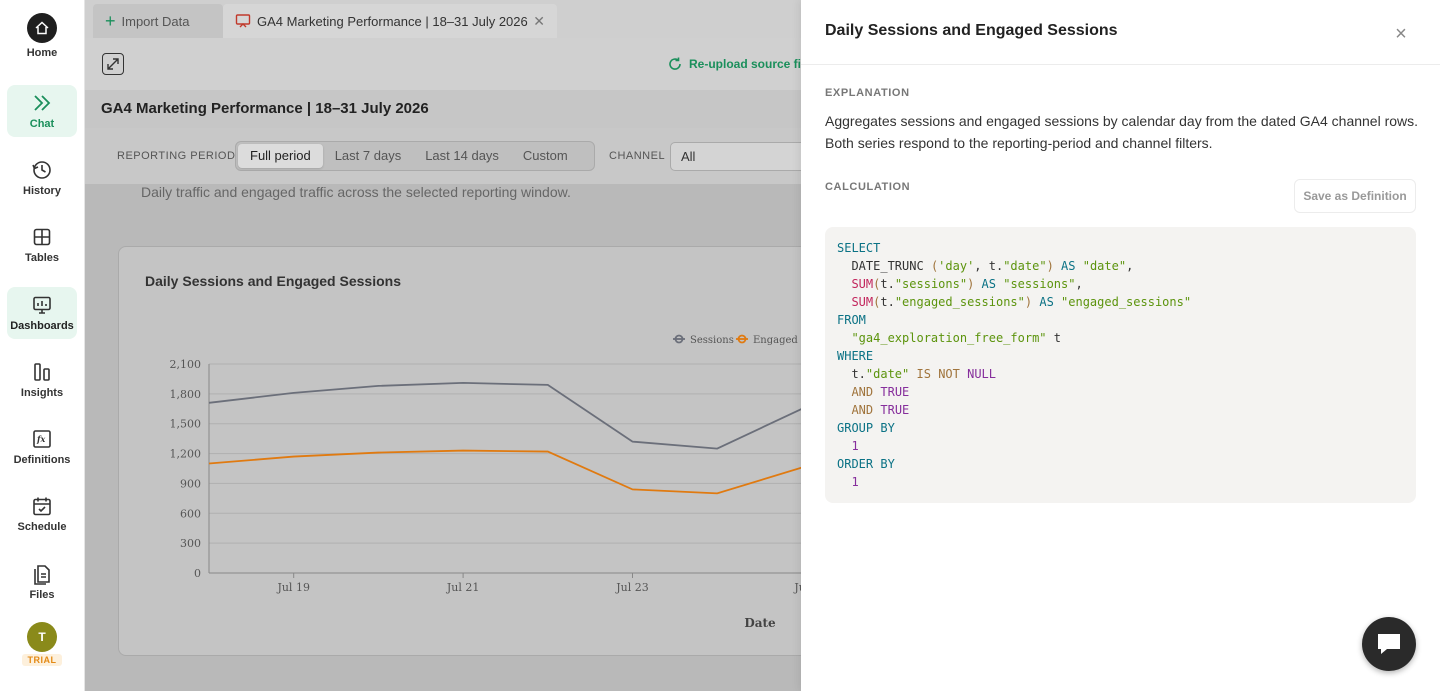  What do you see at coordinates (42, 28) in the screenshot?
I see `home-icon` at bounding box center [42, 28].